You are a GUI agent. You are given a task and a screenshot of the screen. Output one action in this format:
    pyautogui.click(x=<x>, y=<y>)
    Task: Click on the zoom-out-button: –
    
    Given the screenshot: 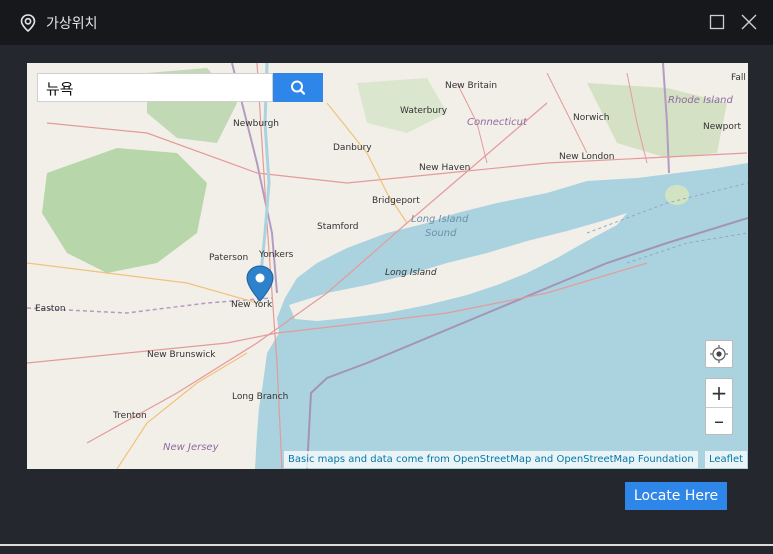 What is the action you would take?
    pyautogui.click(x=719, y=421)
    